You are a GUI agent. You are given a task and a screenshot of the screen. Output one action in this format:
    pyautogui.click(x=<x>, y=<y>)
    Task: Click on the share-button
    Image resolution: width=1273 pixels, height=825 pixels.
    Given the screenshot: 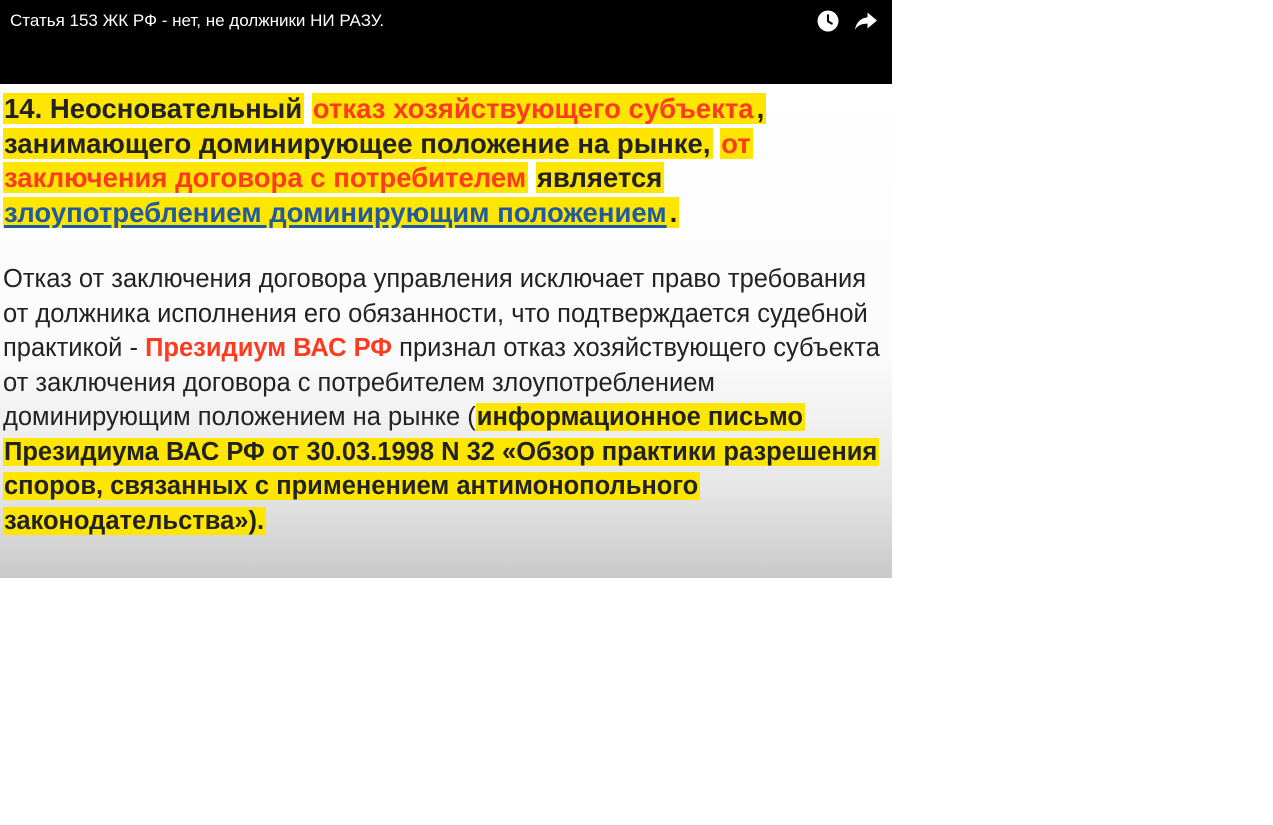 What is the action you would take?
    pyautogui.click(x=866, y=21)
    